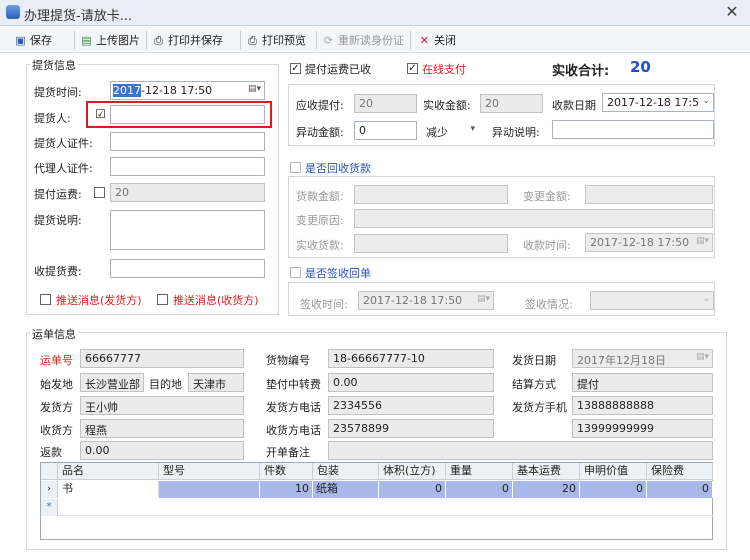 The width and height of the screenshot is (750, 560). Describe the element at coordinates (108, 489) in the screenshot. I see `table-cell: 书` at that location.